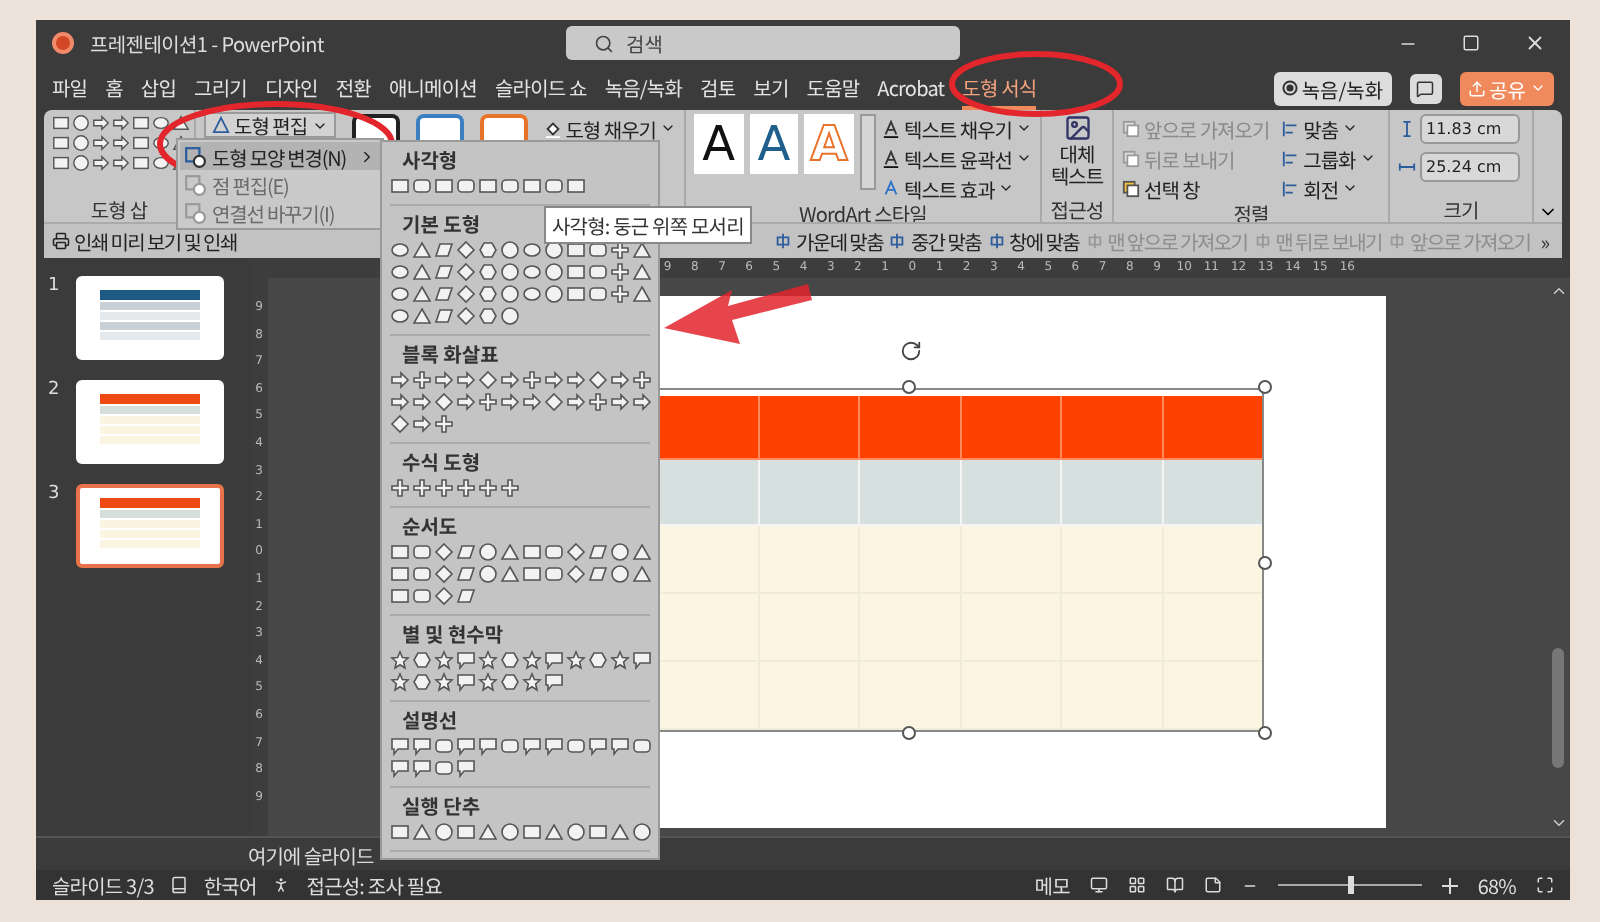 This screenshot has width=1600, height=922. What do you see at coordinates (911, 88) in the screenshot?
I see `menu-tab: Acrobat` at bounding box center [911, 88].